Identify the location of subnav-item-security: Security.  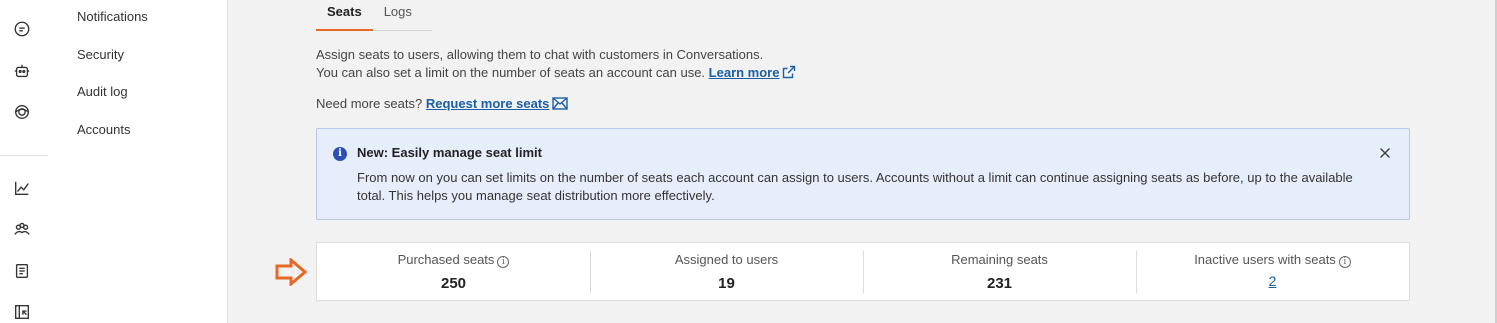
(100, 54).